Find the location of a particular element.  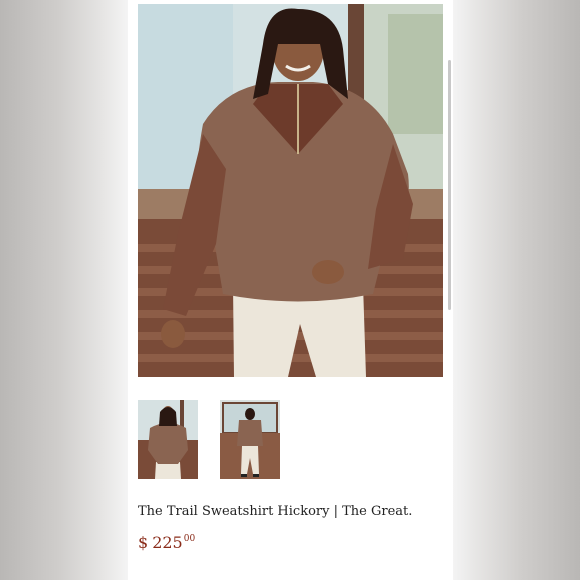

thumbnail-back-view is located at coordinates (250, 439).